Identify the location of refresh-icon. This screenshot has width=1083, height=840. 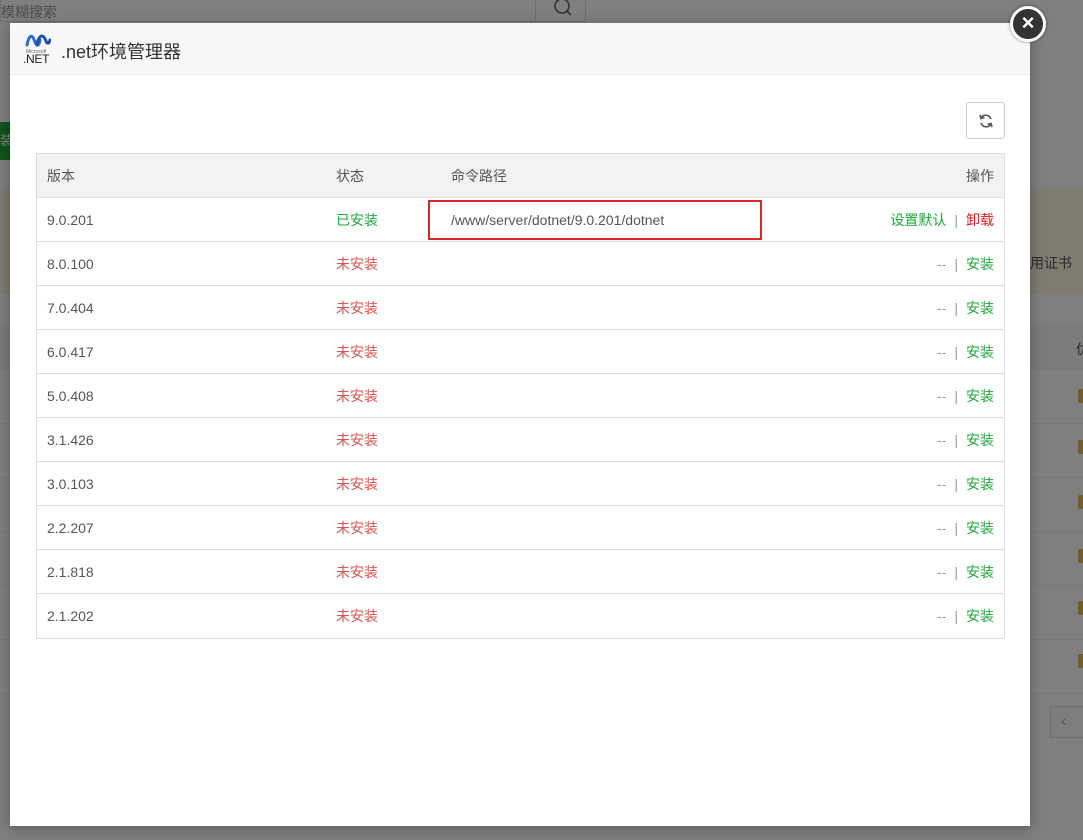
(986, 121).